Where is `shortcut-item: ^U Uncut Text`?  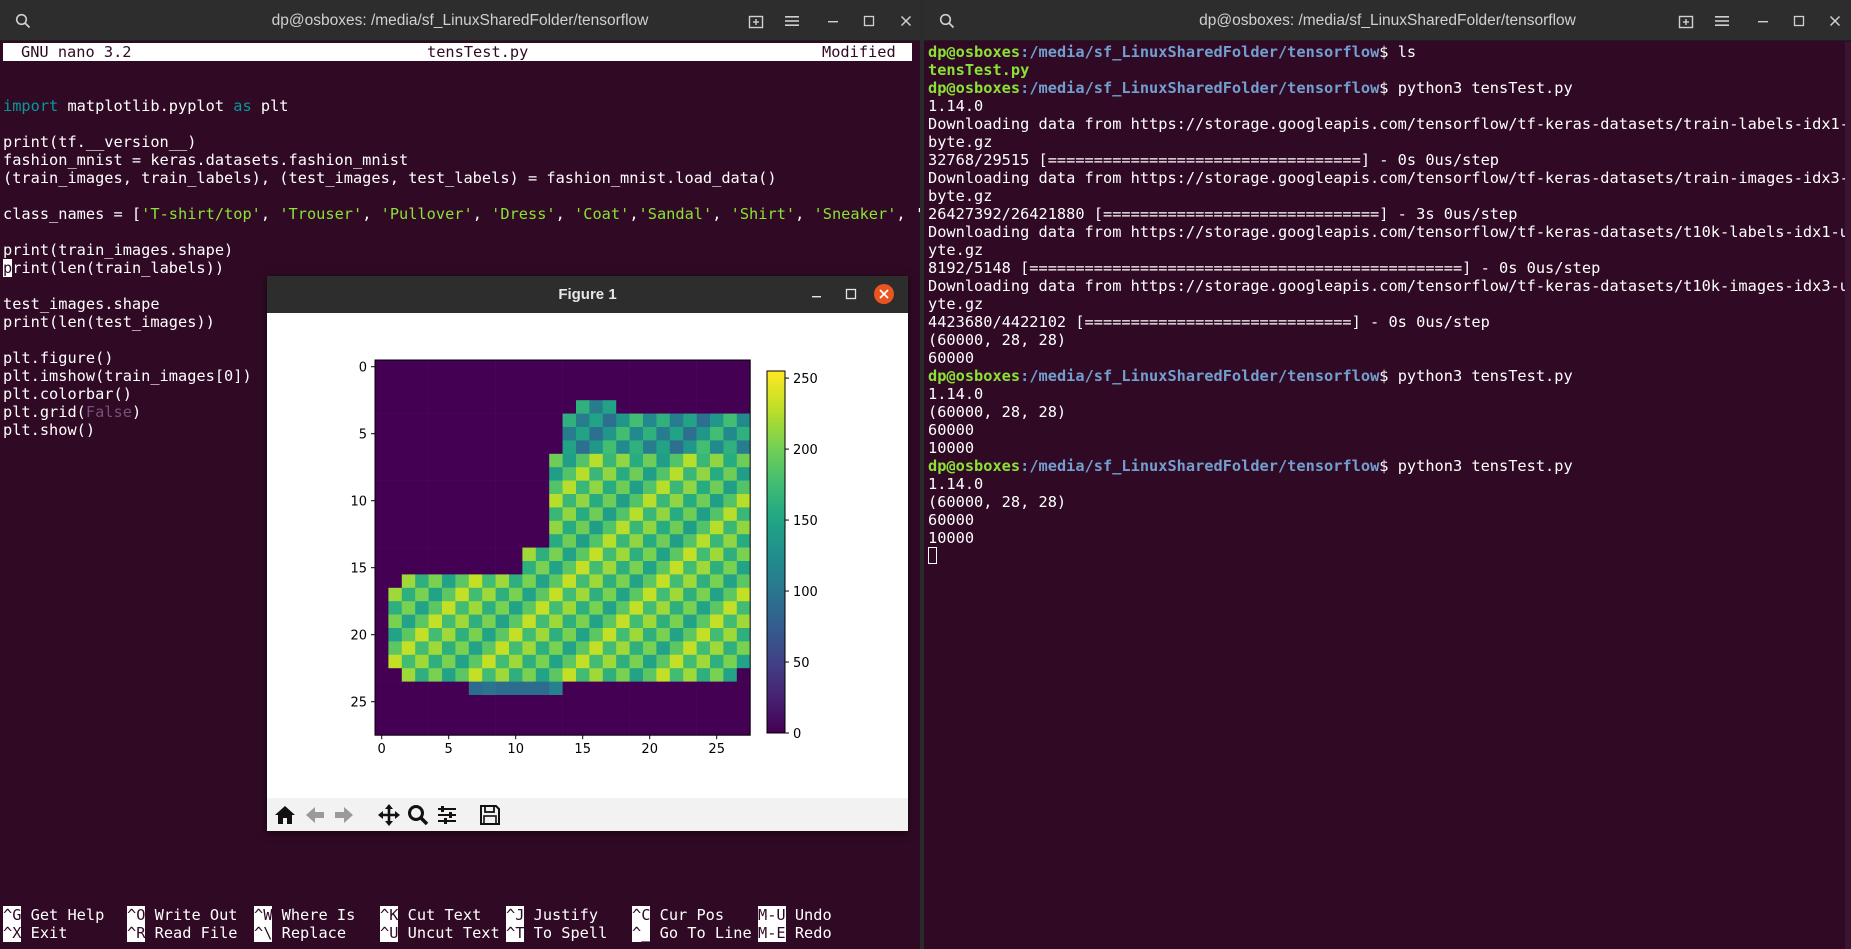 shortcut-item: ^U Uncut Text is located at coordinates (440, 933).